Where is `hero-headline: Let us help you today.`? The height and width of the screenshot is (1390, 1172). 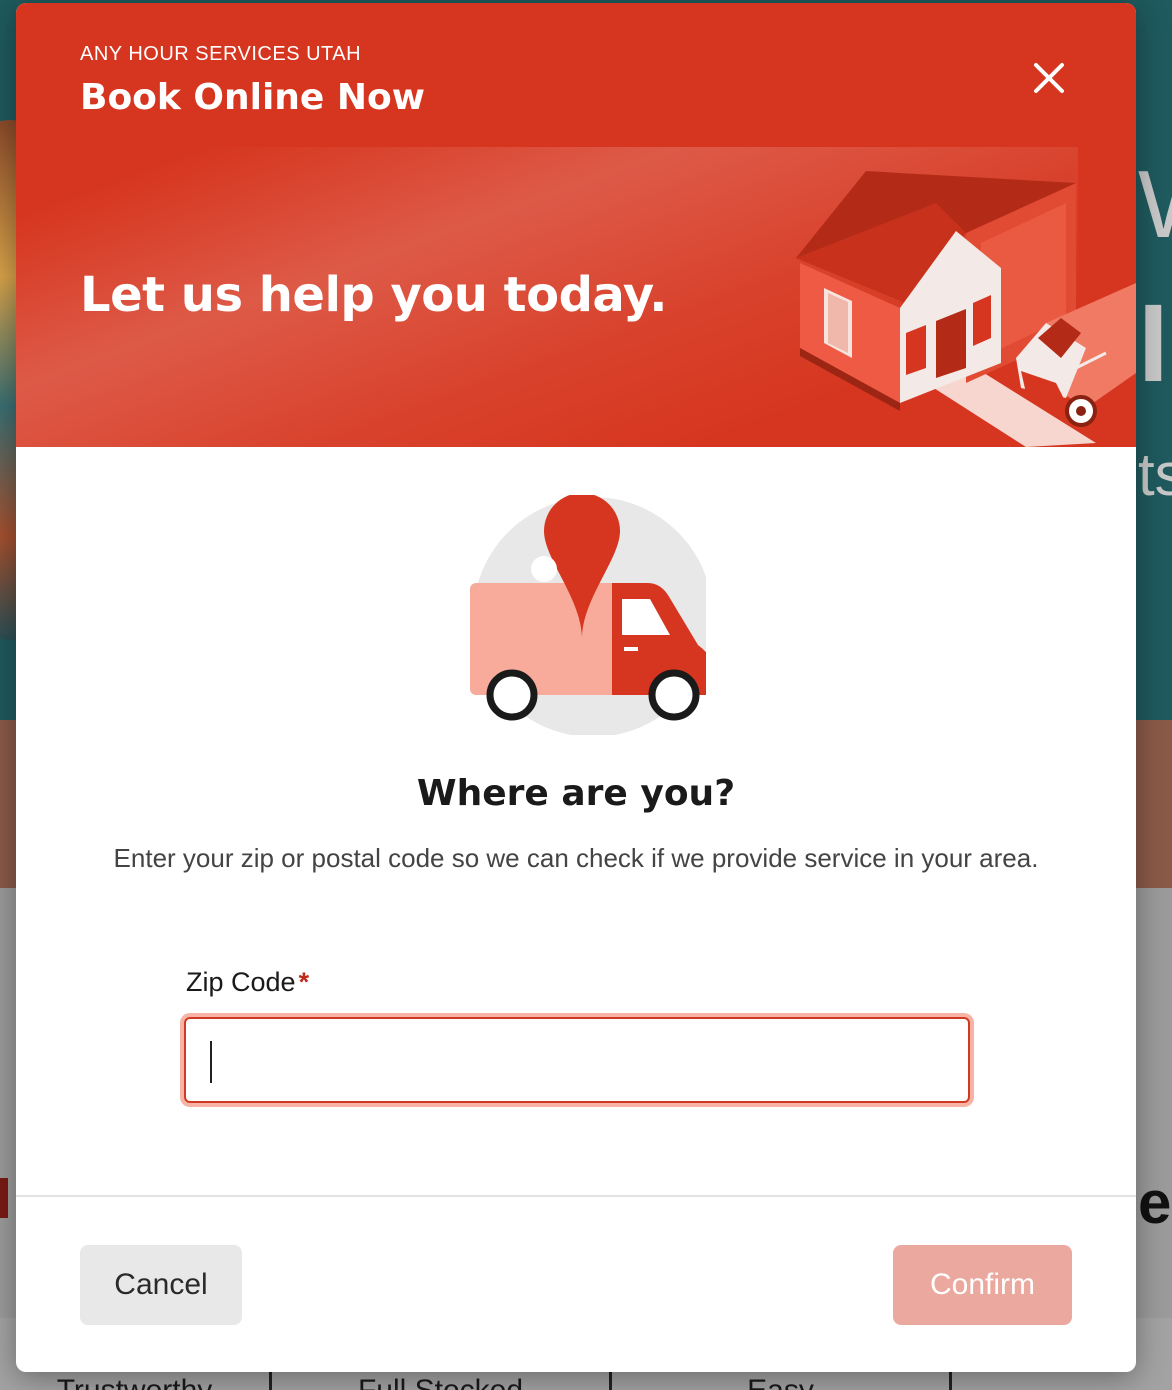 hero-headline: Let us help you today. is located at coordinates (373, 295).